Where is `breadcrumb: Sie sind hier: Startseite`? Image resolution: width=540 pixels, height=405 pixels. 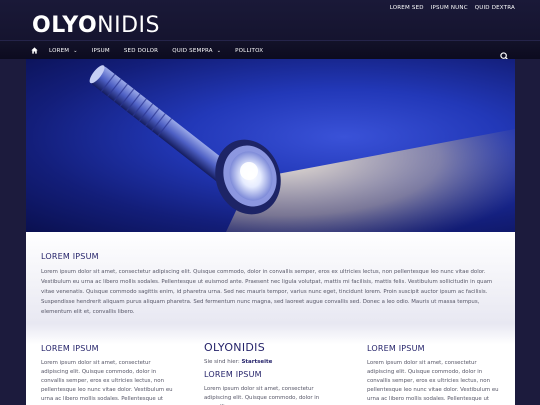
breadcrumb: Sie sind hier: Startseite is located at coordinates (271, 362).